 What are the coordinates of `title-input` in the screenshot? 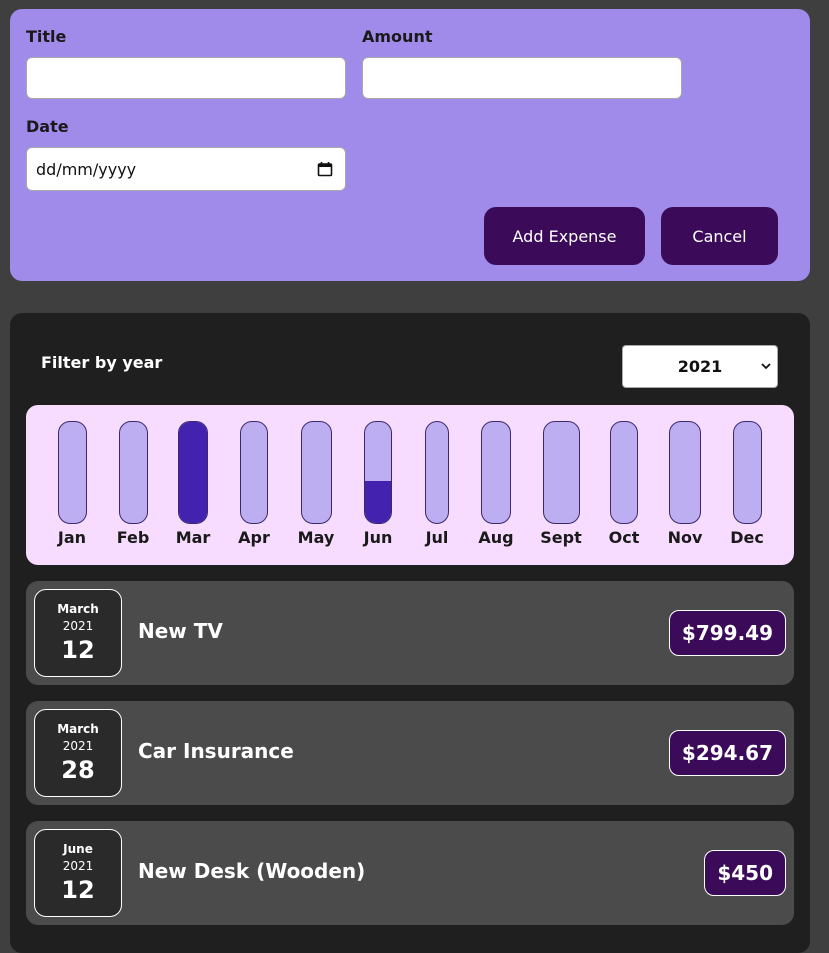 It's located at (186, 78).